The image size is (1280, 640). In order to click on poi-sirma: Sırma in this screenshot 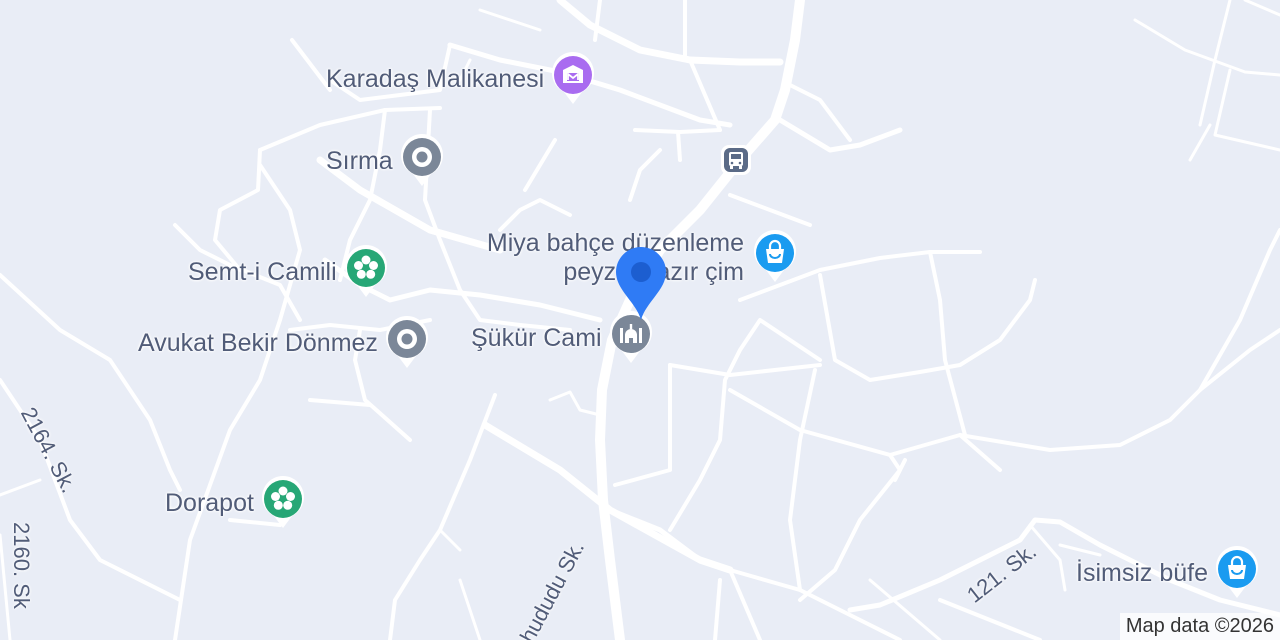, I will do `click(385, 161)`.